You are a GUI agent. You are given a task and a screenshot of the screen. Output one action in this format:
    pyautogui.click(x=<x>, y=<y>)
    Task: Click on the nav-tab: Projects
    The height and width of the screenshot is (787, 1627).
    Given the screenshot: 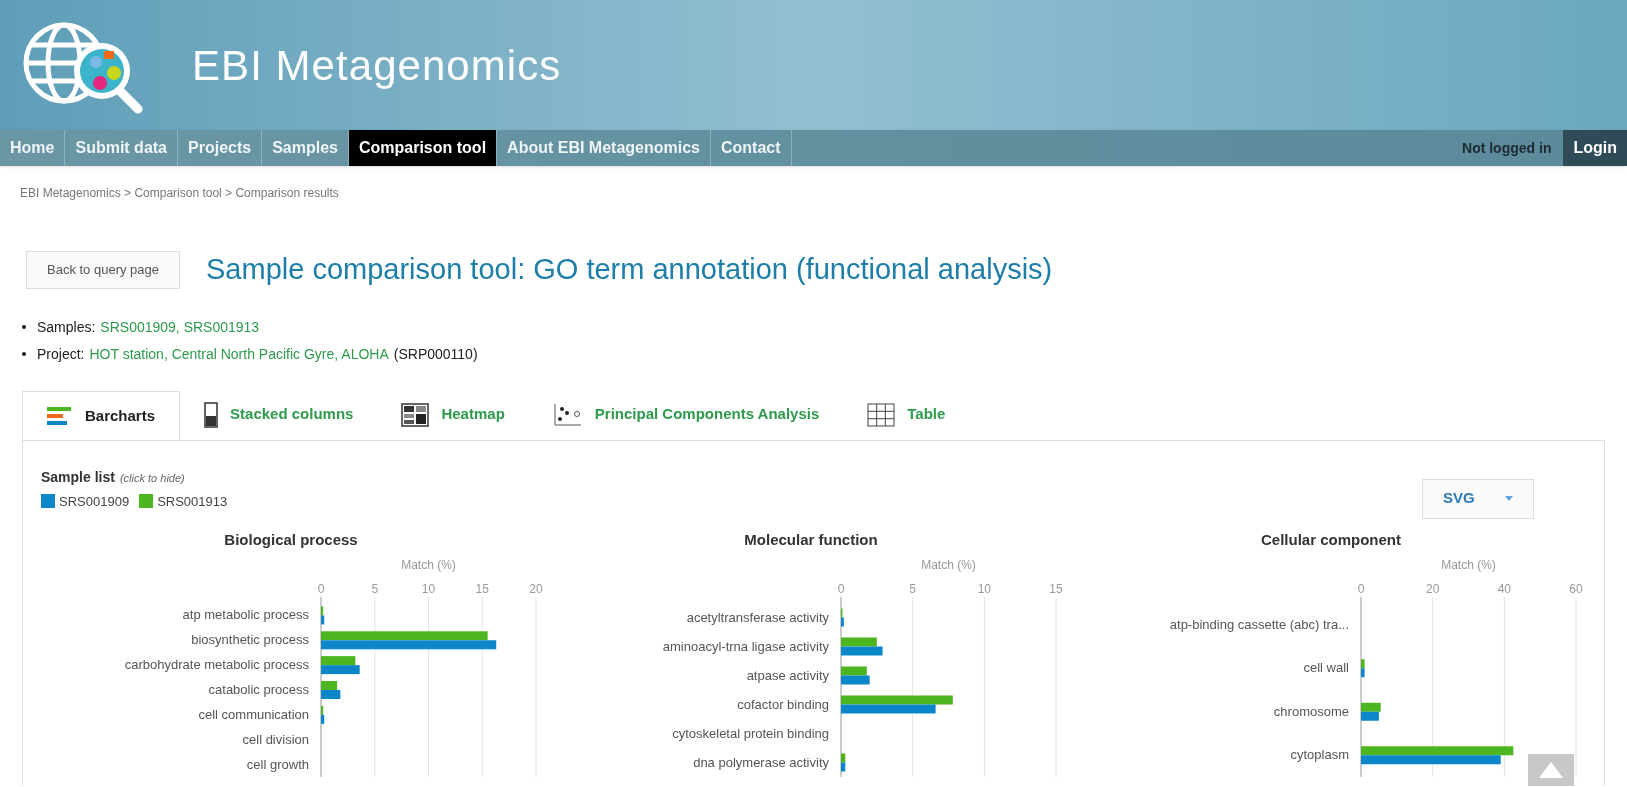 What is the action you would take?
    pyautogui.click(x=220, y=148)
    